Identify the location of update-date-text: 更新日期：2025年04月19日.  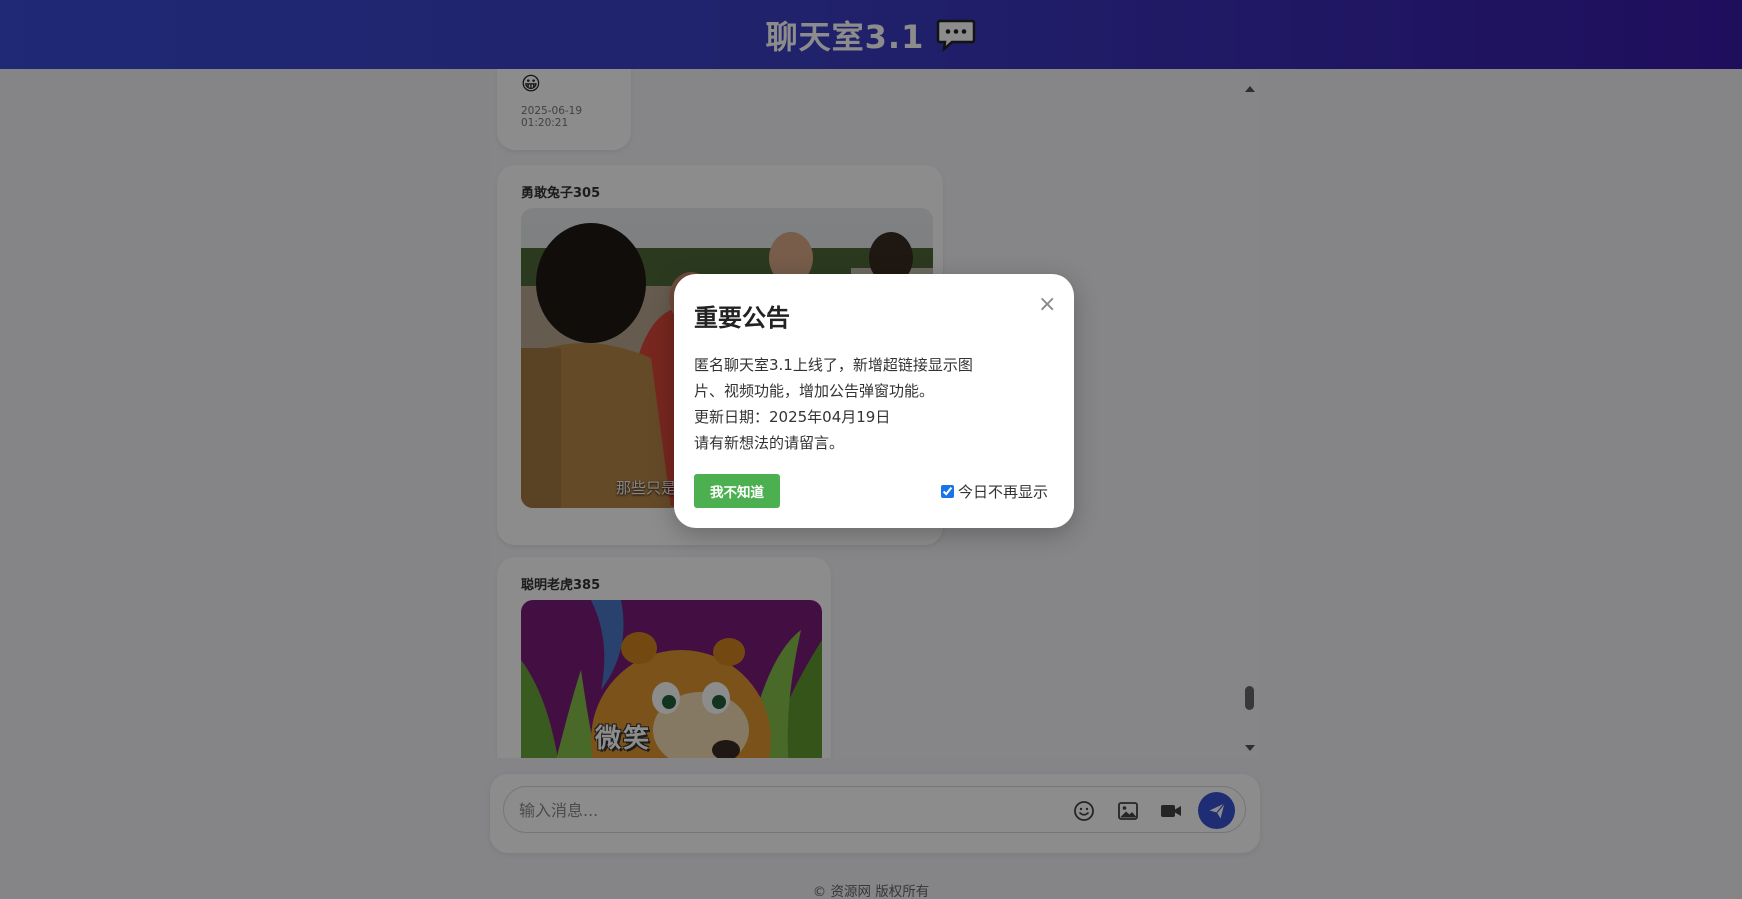
(792, 417).